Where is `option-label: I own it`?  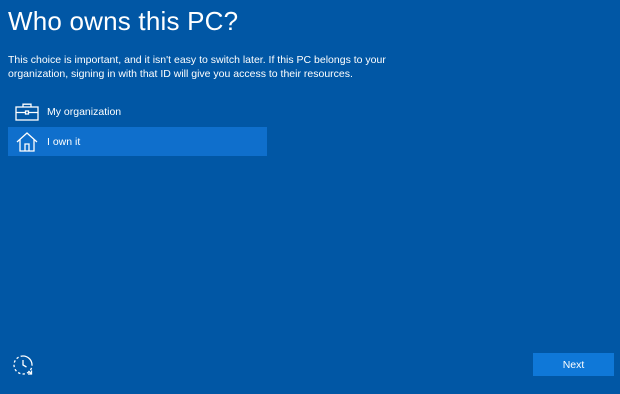
option-label: I own it is located at coordinates (64, 141).